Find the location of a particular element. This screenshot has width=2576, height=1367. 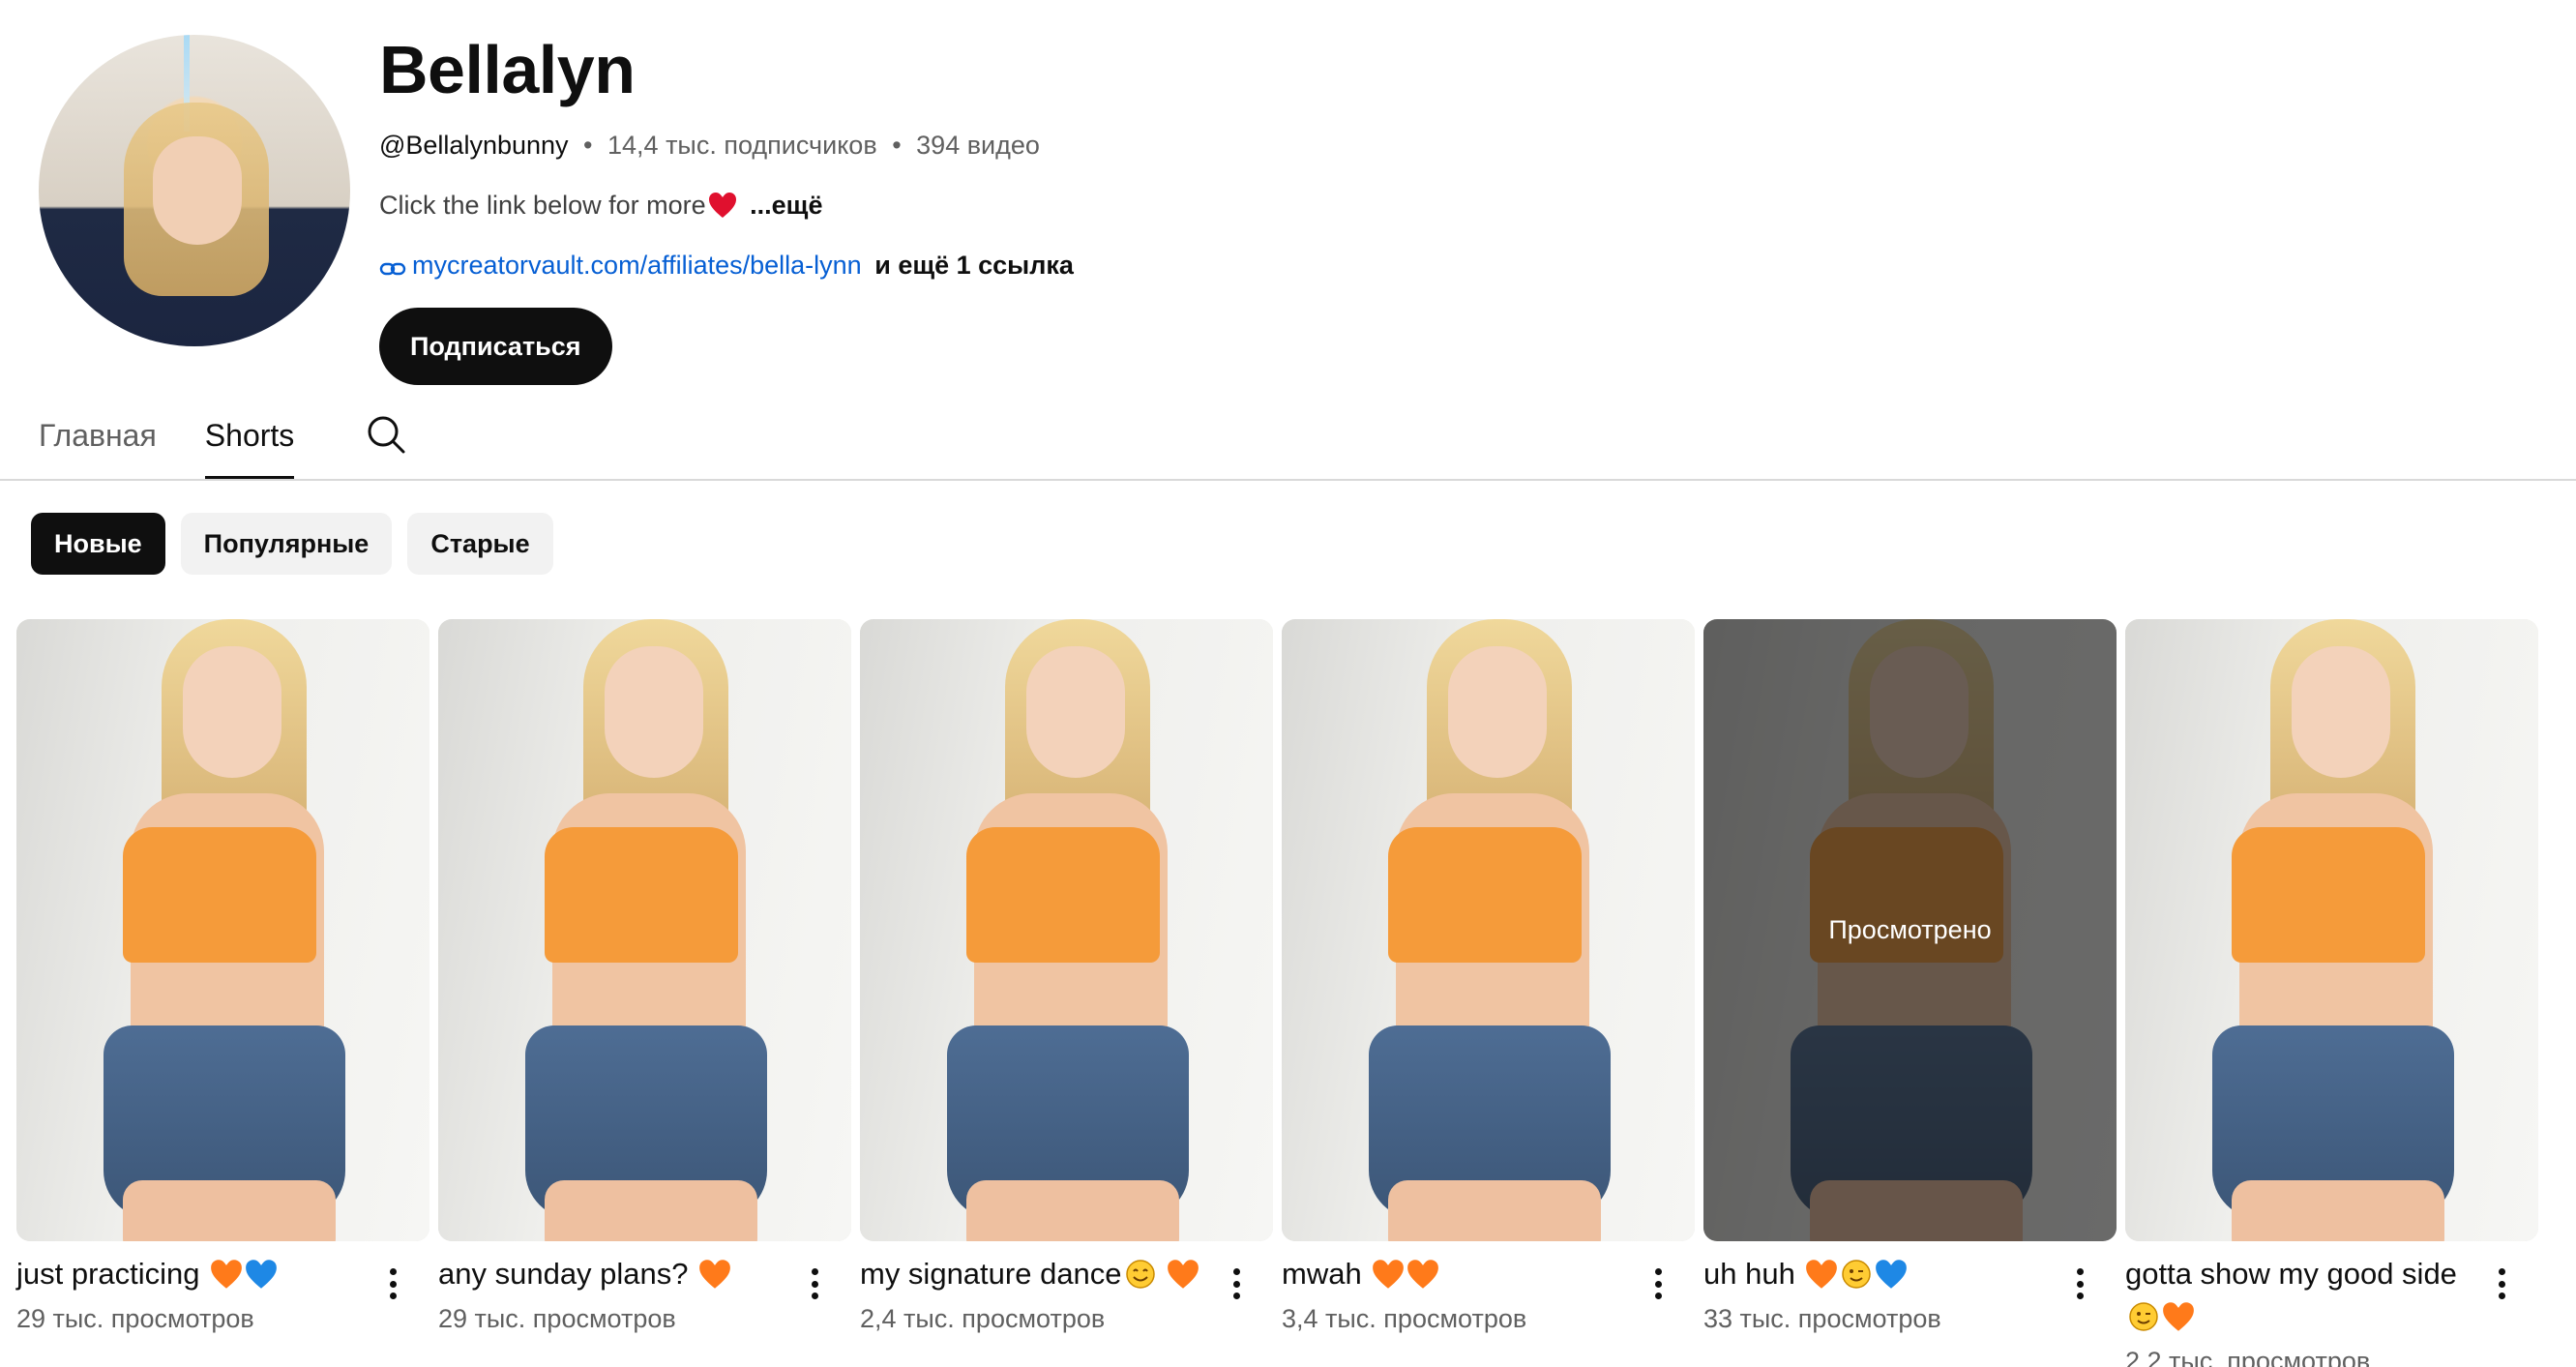

smile-icon is located at coordinates (1140, 1275).